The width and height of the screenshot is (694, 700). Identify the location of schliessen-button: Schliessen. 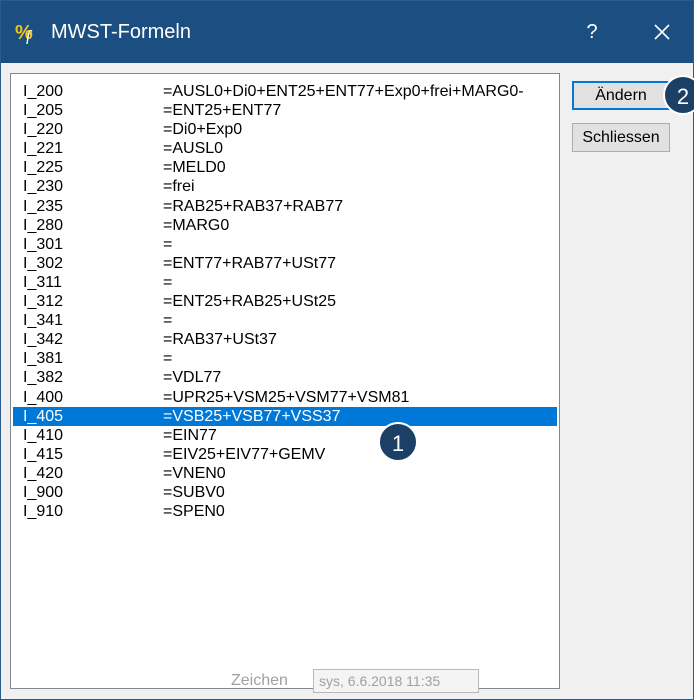
(621, 137).